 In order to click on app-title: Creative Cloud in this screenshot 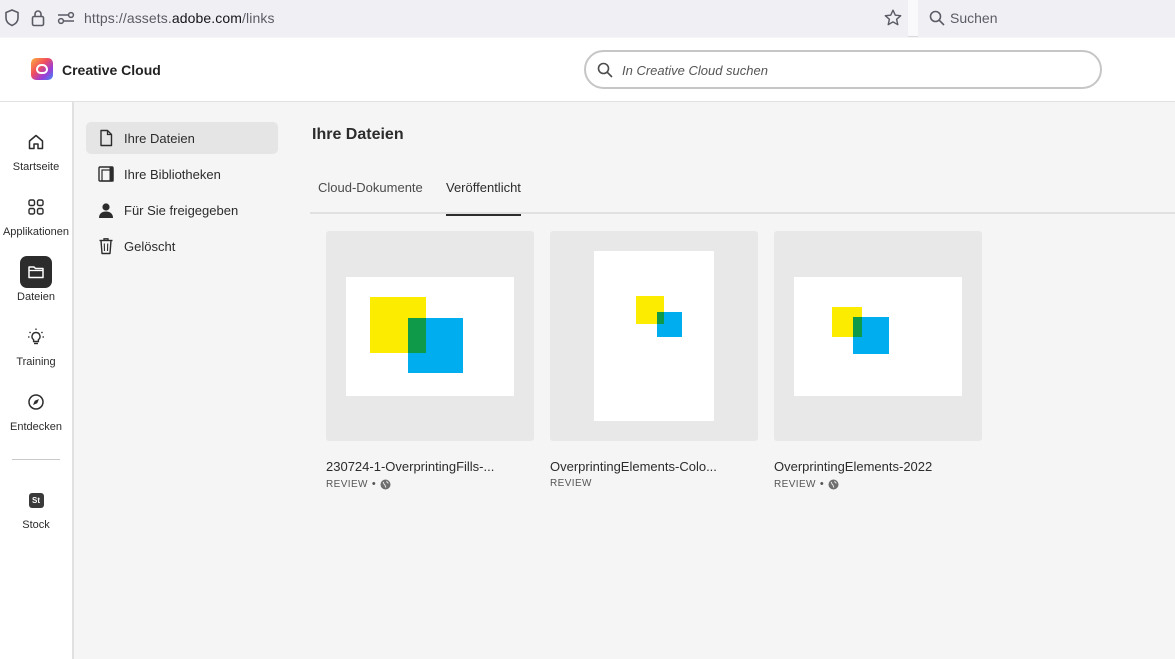, I will do `click(111, 70)`.